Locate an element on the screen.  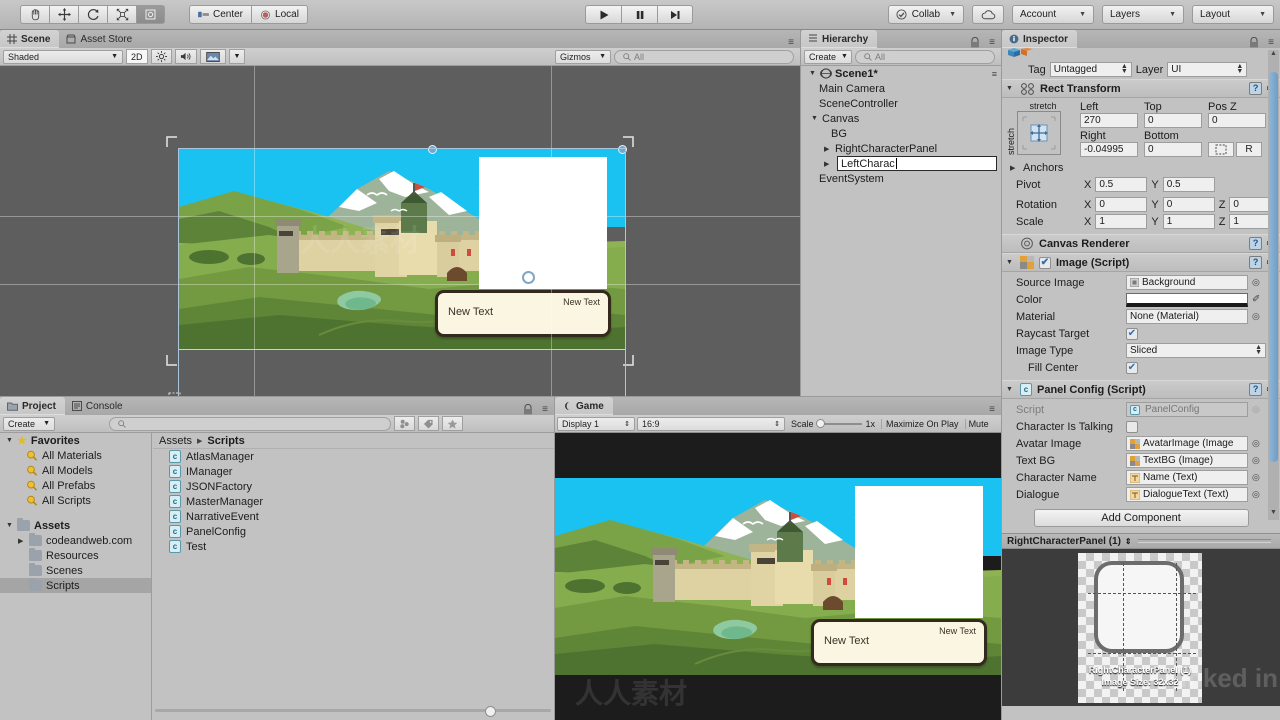
preview-drag-bar is located at coordinates (1204, 541).